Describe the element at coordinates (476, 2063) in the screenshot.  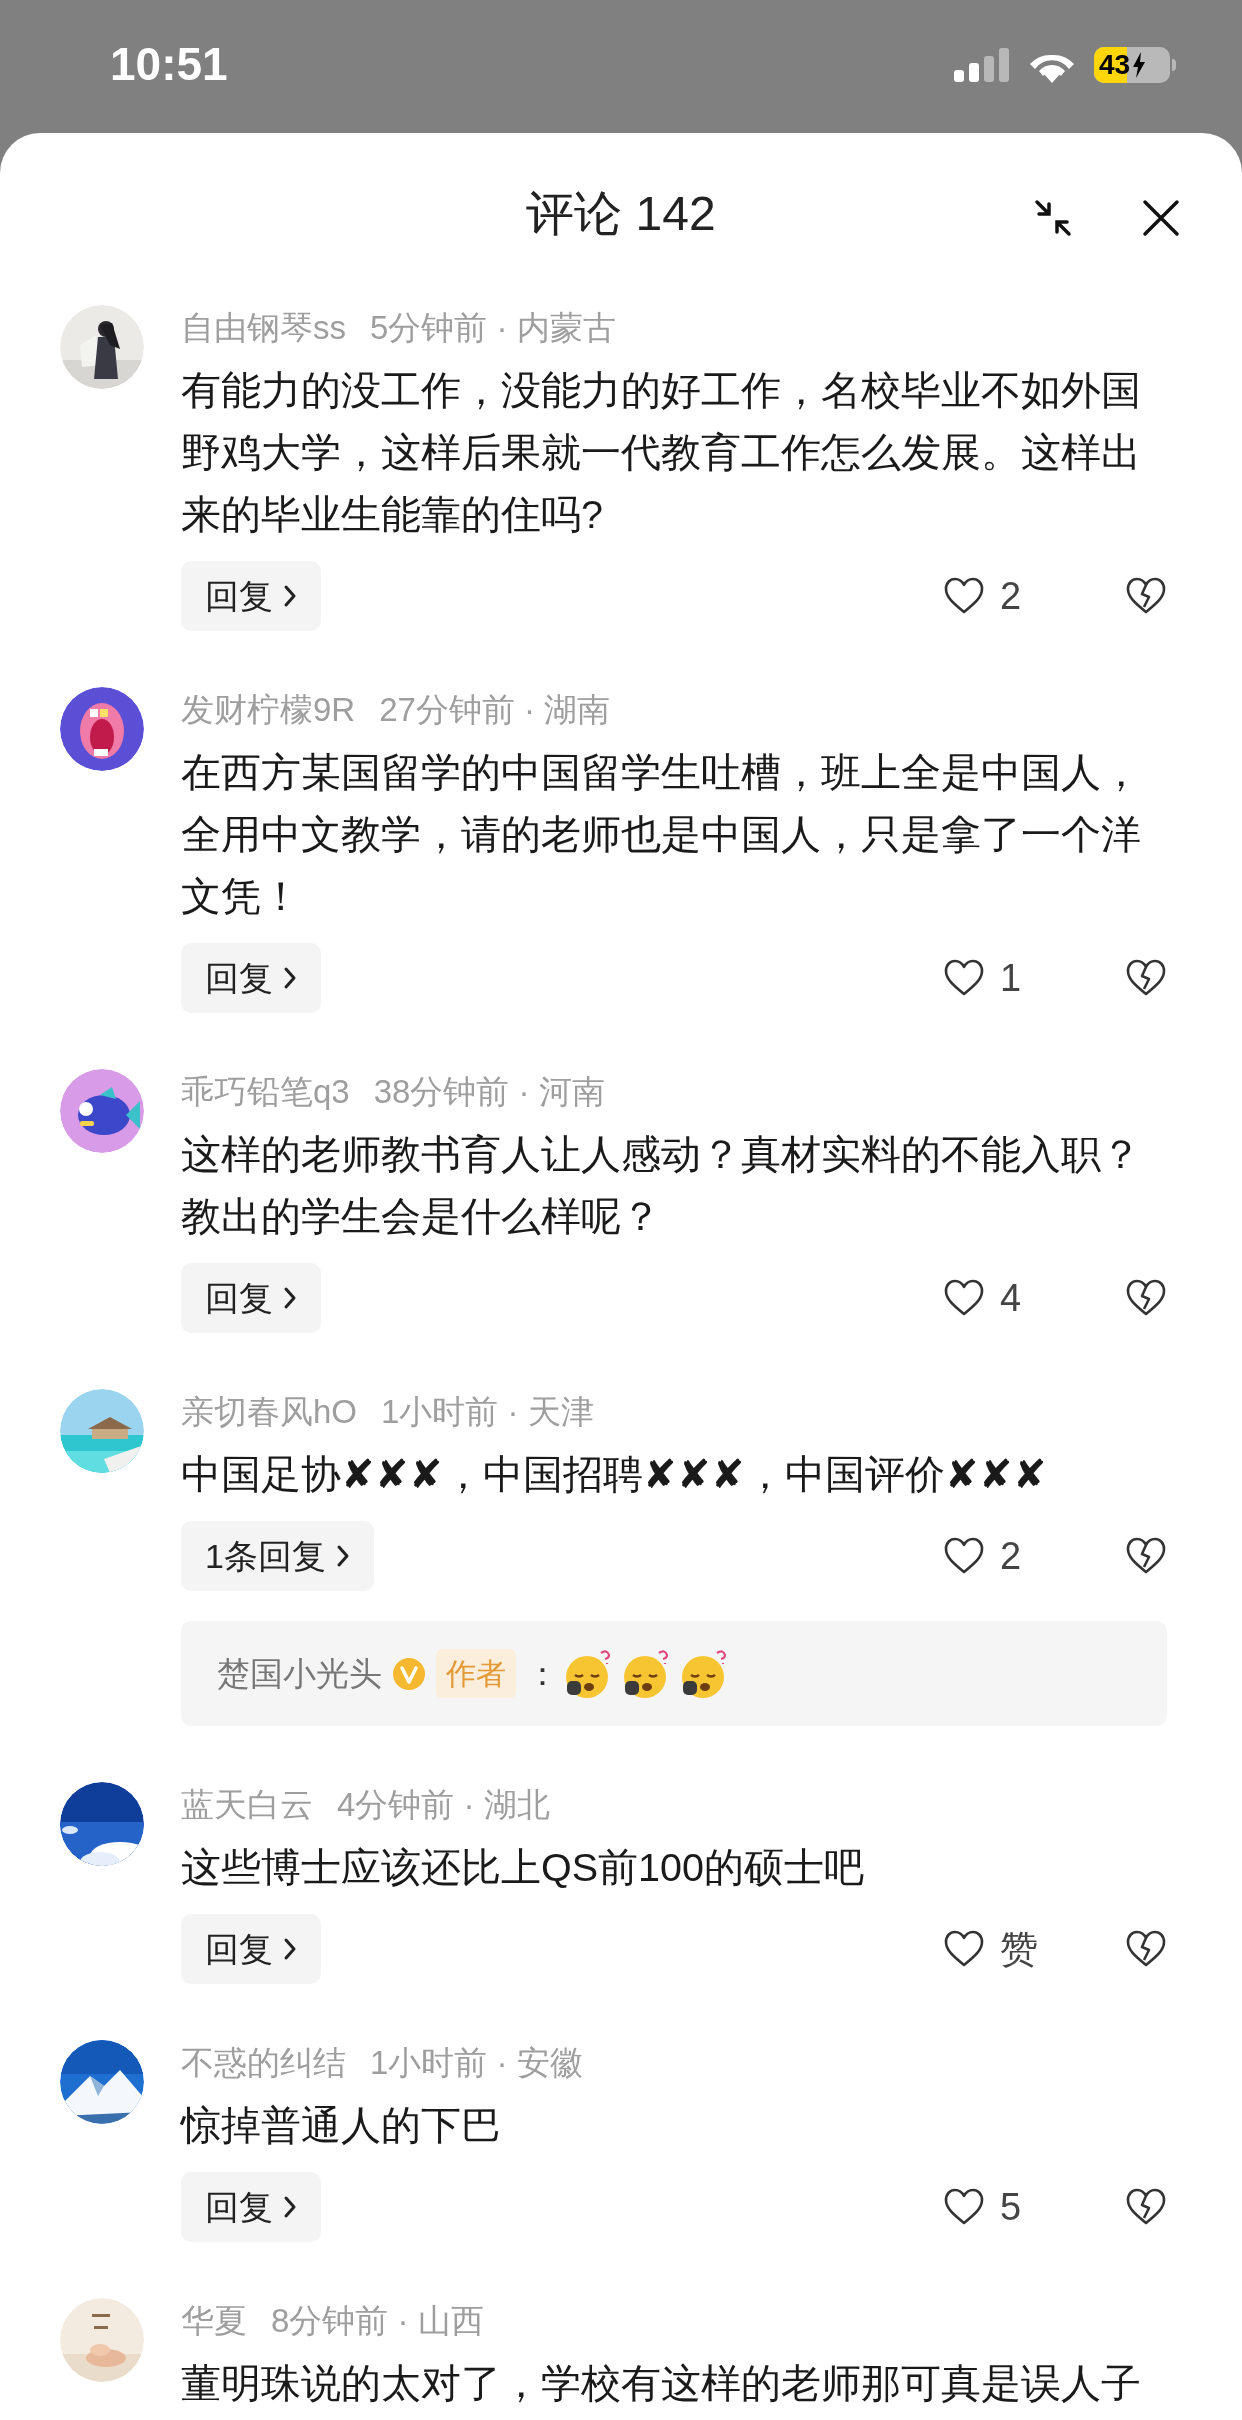
I see `comment-meta: 1小时前 · 安徽` at that location.